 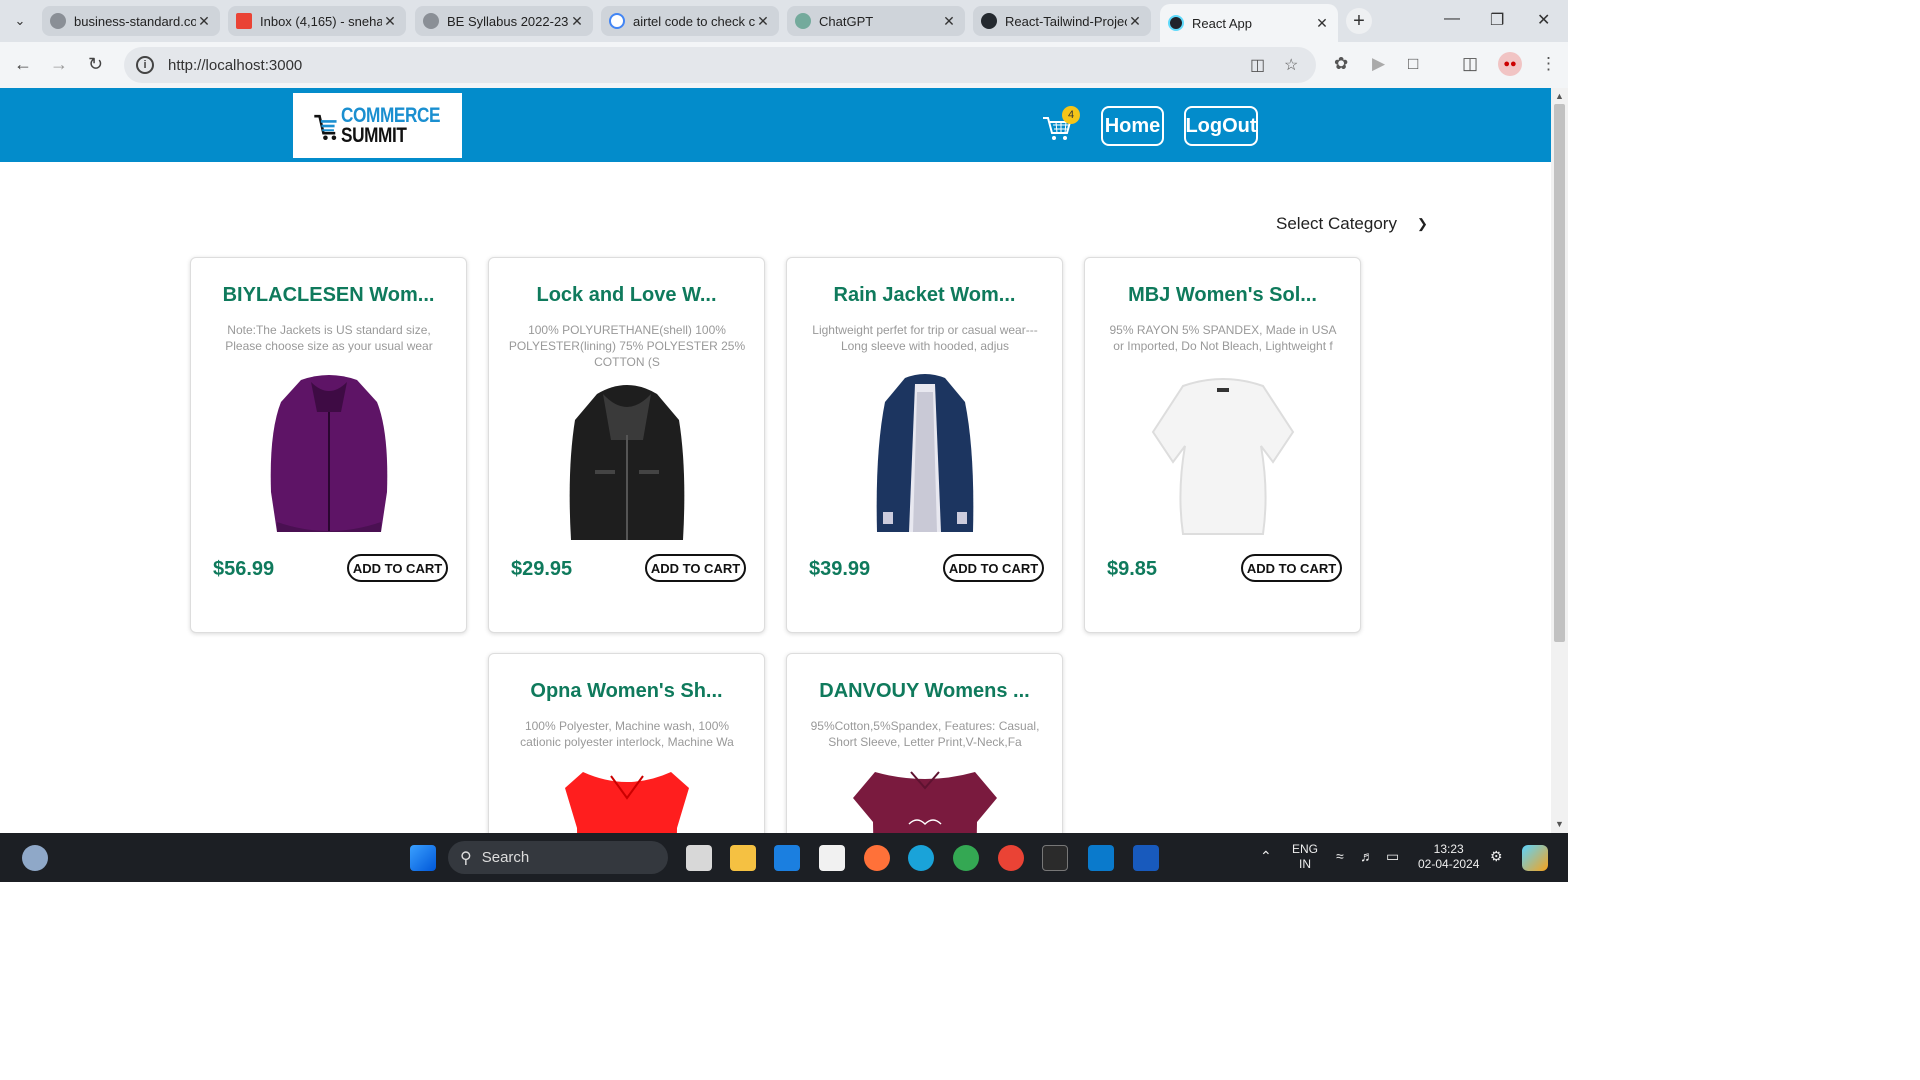 I want to click on site-logo: COMMERCE SUMMIT, so click(x=377, y=125).